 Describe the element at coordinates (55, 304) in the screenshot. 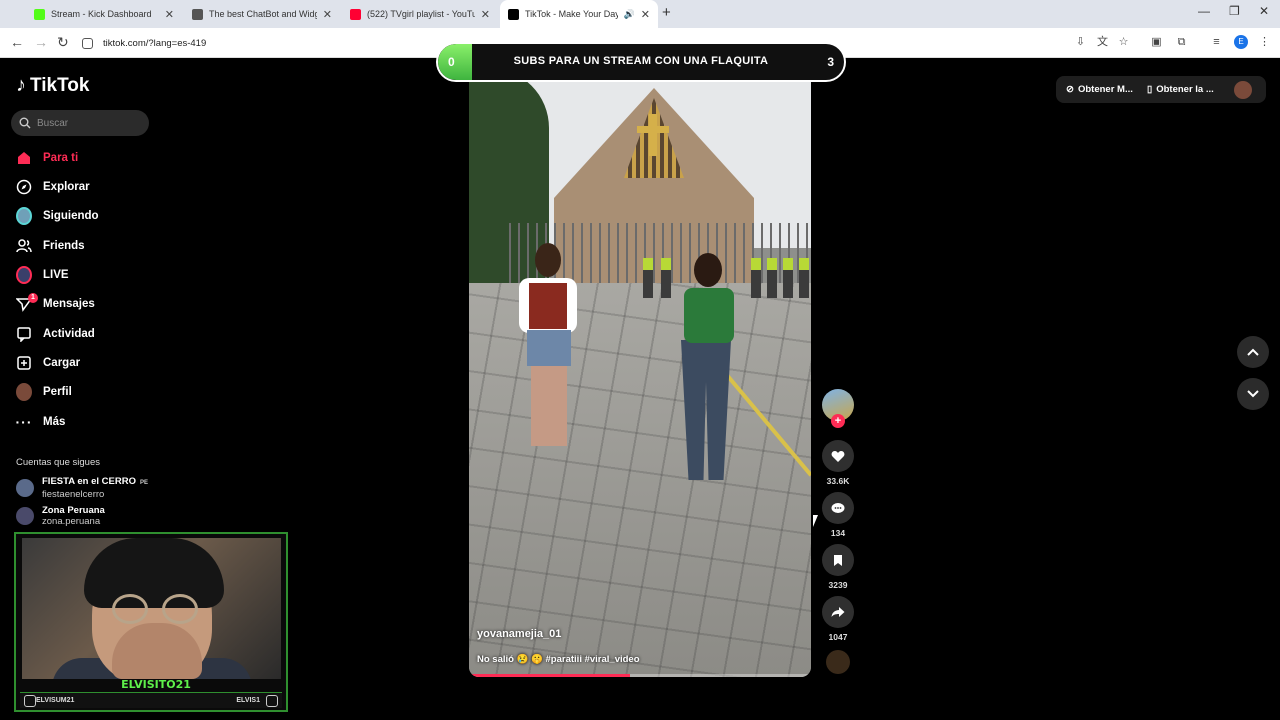

I see `nav-mensajes: 1 Mensajes` at that location.